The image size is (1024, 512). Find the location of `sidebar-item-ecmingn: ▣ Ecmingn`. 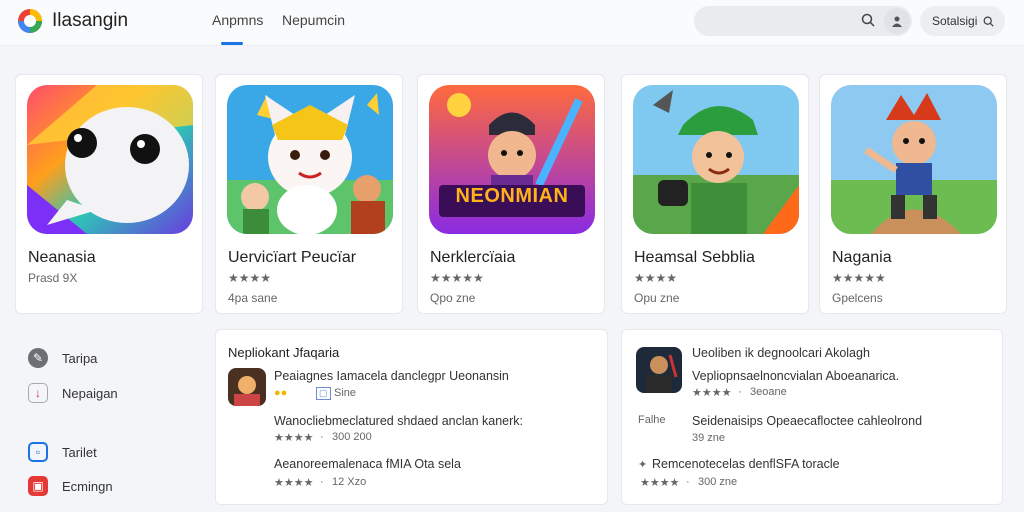

sidebar-item-ecmingn: ▣ Ecmingn is located at coordinates (70, 486).